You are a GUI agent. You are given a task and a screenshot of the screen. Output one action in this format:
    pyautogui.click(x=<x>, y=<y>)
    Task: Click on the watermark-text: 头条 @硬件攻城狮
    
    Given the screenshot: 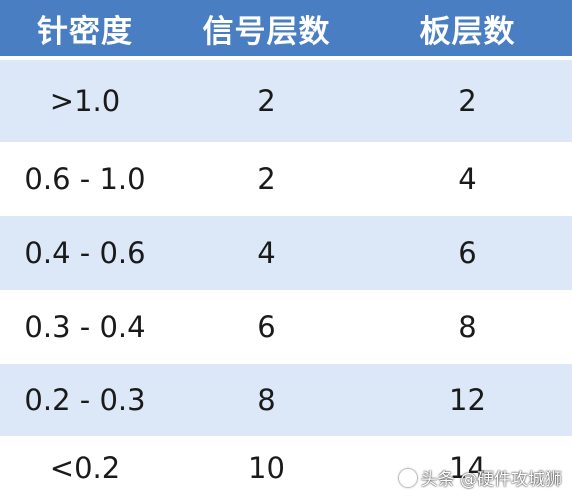 What is the action you would take?
    pyautogui.click(x=491, y=480)
    